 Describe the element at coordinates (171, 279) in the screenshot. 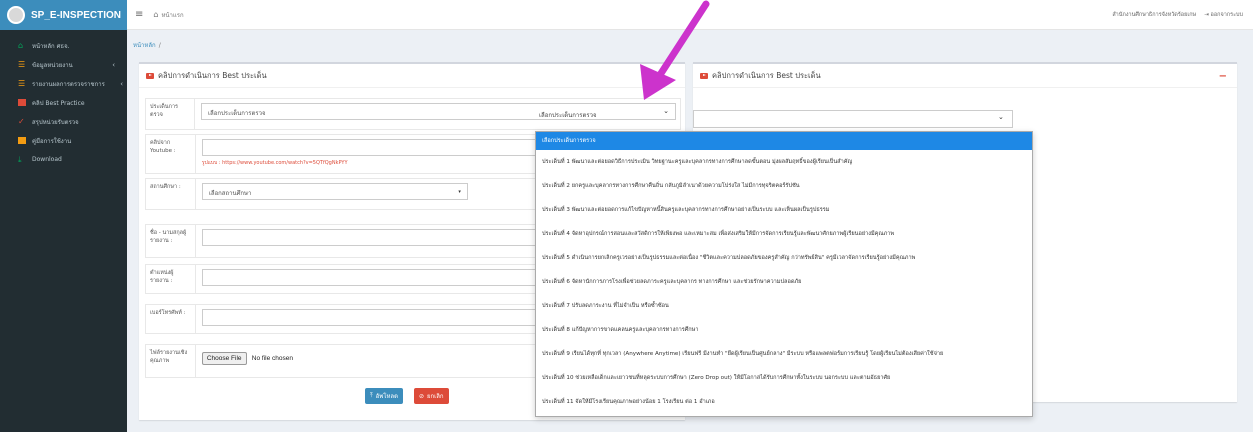

I see `position-label: ตำแหน่งผู้รายงาน :` at that location.